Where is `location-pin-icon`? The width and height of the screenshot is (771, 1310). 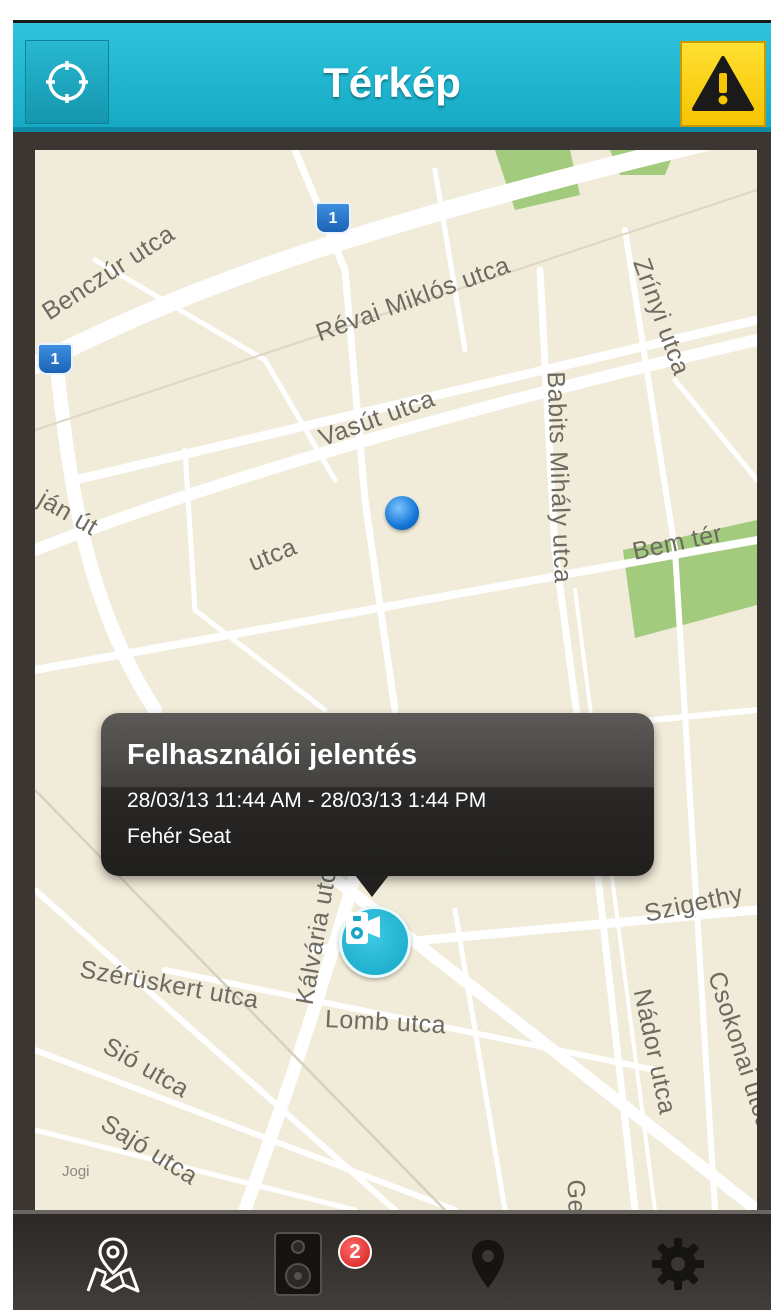 location-pin-icon is located at coordinates (488, 1264).